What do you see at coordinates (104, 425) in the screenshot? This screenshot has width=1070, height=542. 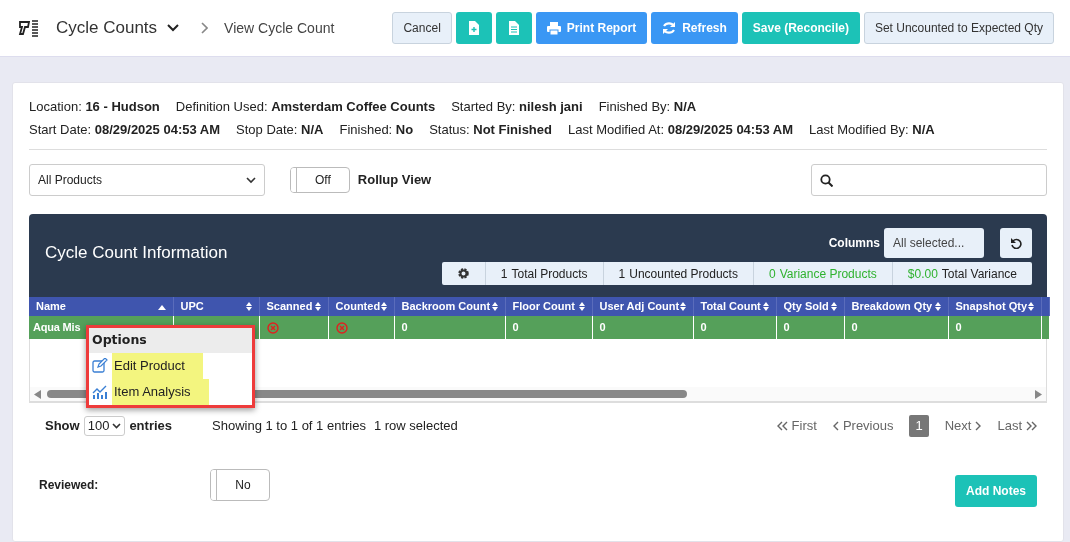 I see `page-size-select: 100` at bounding box center [104, 425].